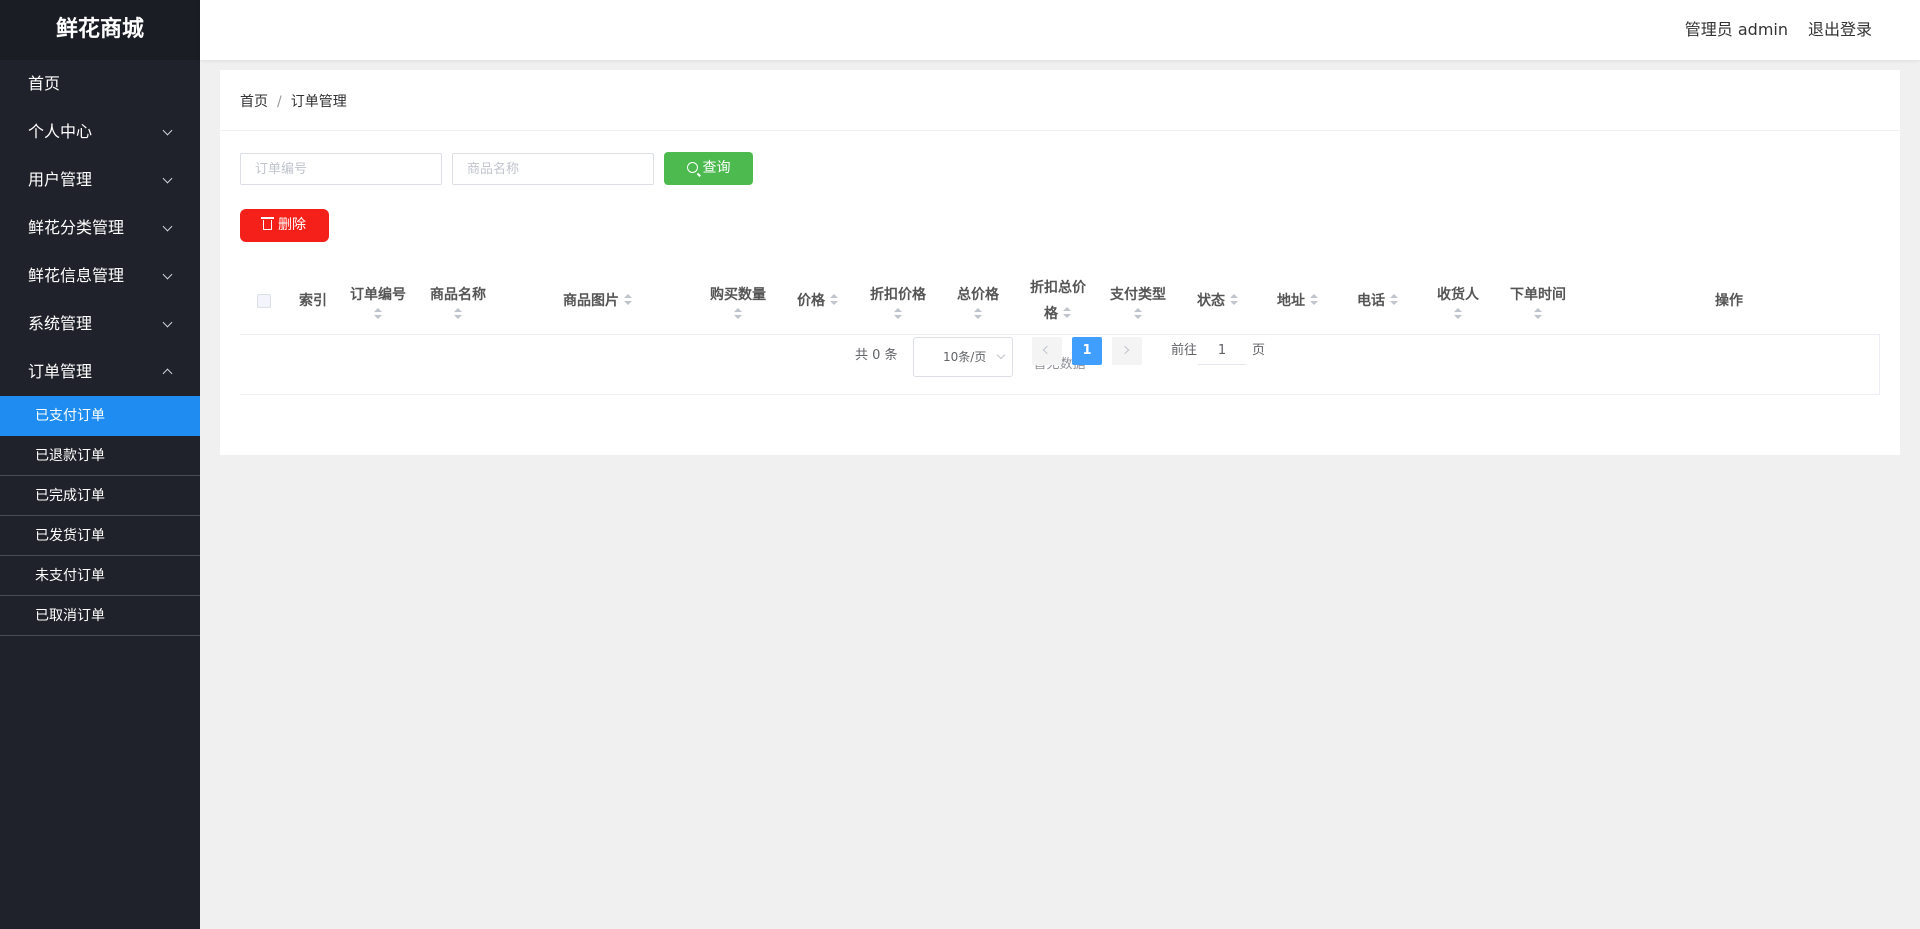 This screenshot has width=1920, height=929. I want to click on divider, so click(1060, 130).